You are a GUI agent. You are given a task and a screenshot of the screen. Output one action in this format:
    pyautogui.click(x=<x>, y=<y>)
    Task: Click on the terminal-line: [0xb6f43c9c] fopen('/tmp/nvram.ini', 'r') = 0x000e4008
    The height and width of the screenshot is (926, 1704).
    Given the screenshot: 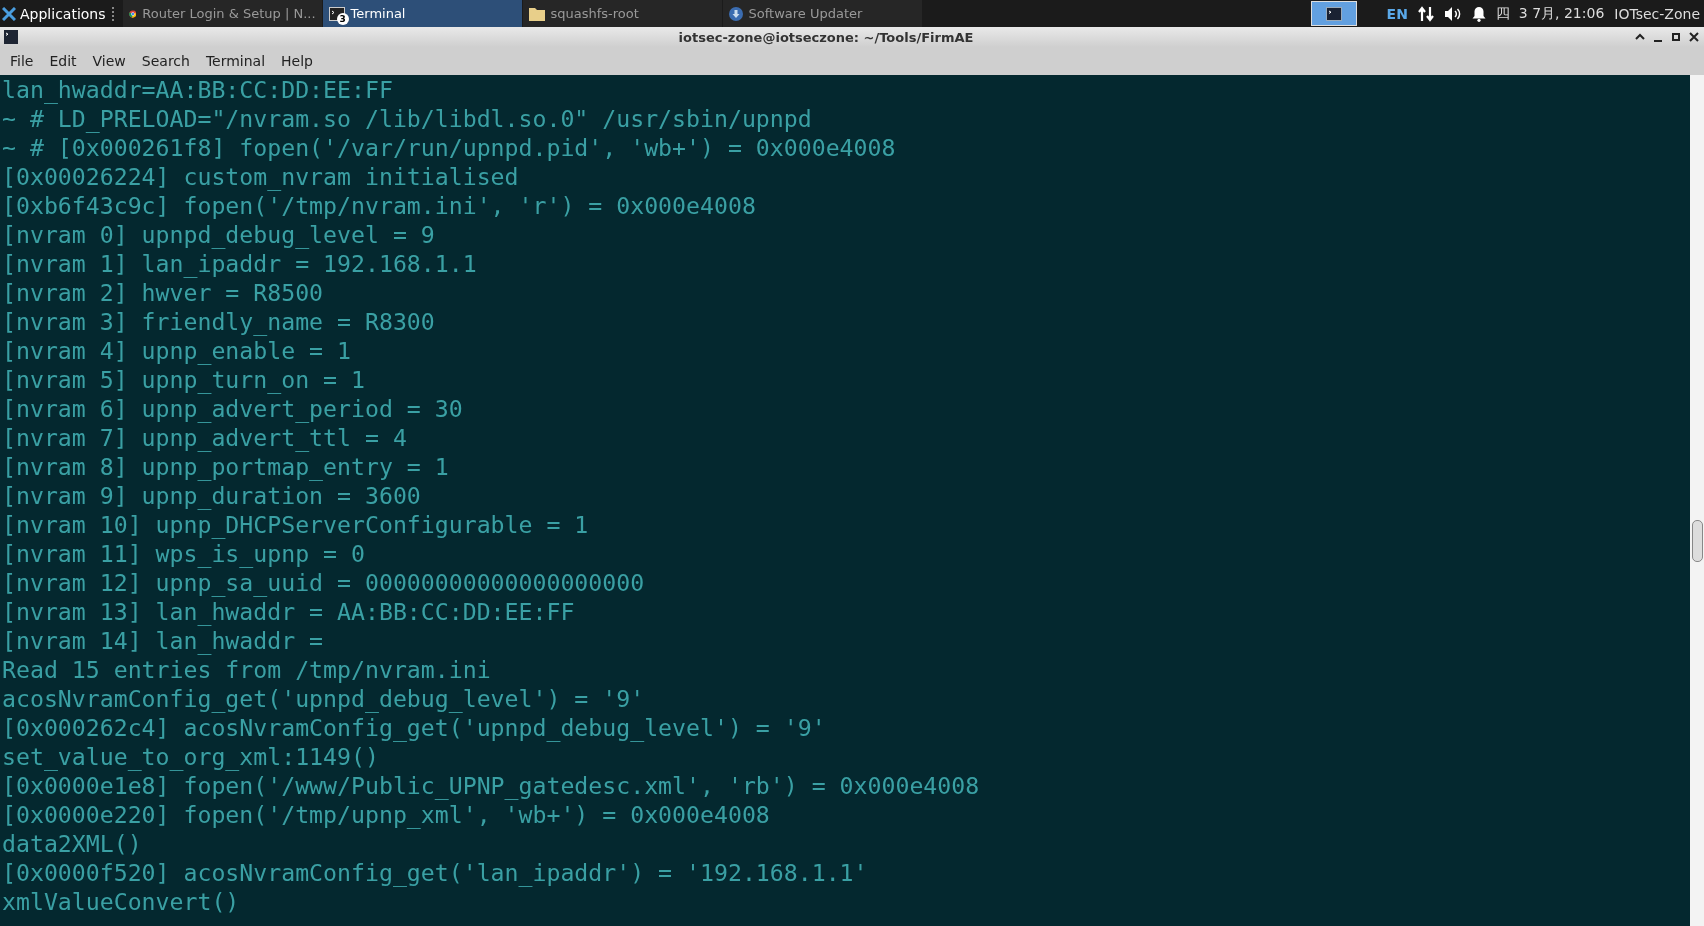 What is the action you would take?
    pyautogui.click(x=379, y=205)
    